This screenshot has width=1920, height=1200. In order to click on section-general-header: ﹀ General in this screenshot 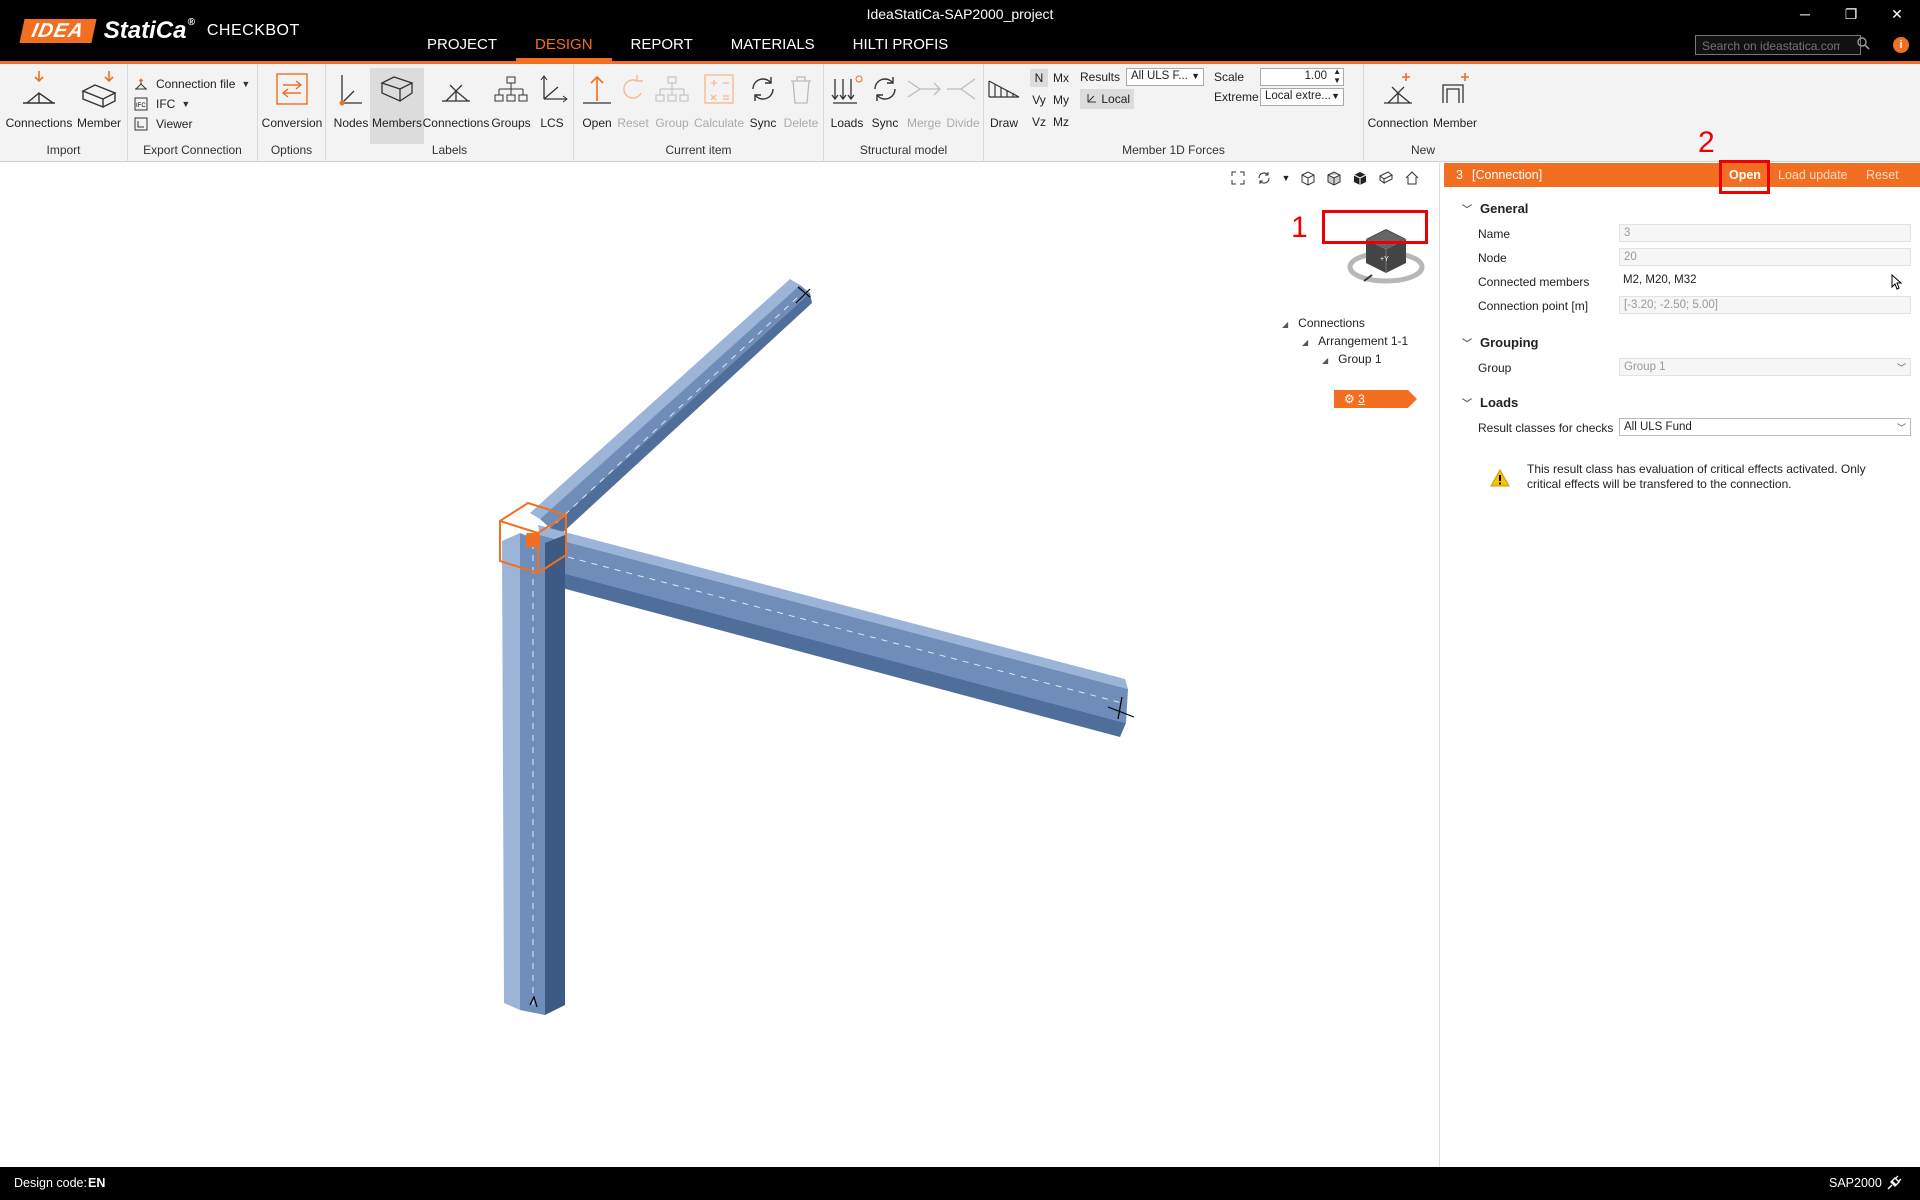, I will do `click(1495, 208)`.